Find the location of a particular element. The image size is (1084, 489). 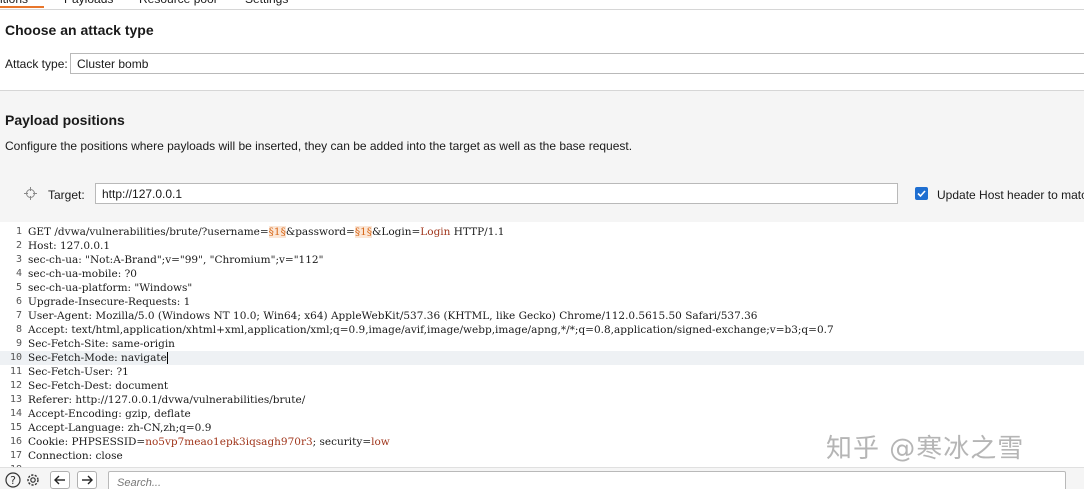

request-line: 2 Host: 127.0.0.1 is located at coordinates (542, 246).